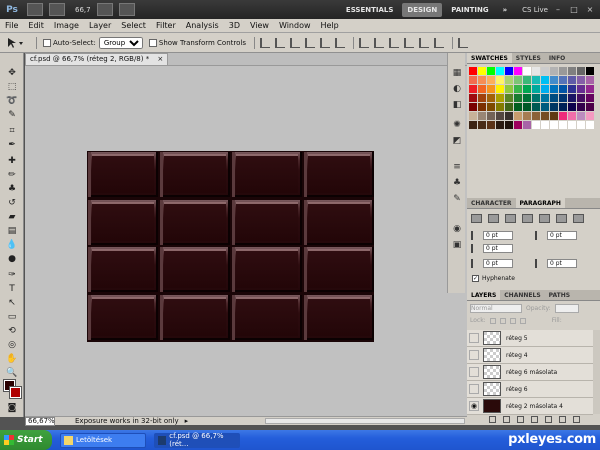 The image size is (600, 450). I want to click on pen-tool-icon: ✑, so click(12, 275).